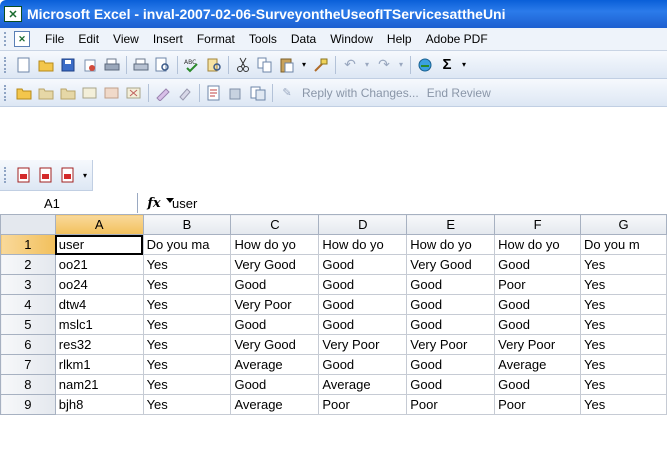 The width and height of the screenshot is (667, 451). What do you see at coordinates (185, 93) in the screenshot?
I see `delete-ink-icon` at bounding box center [185, 93].